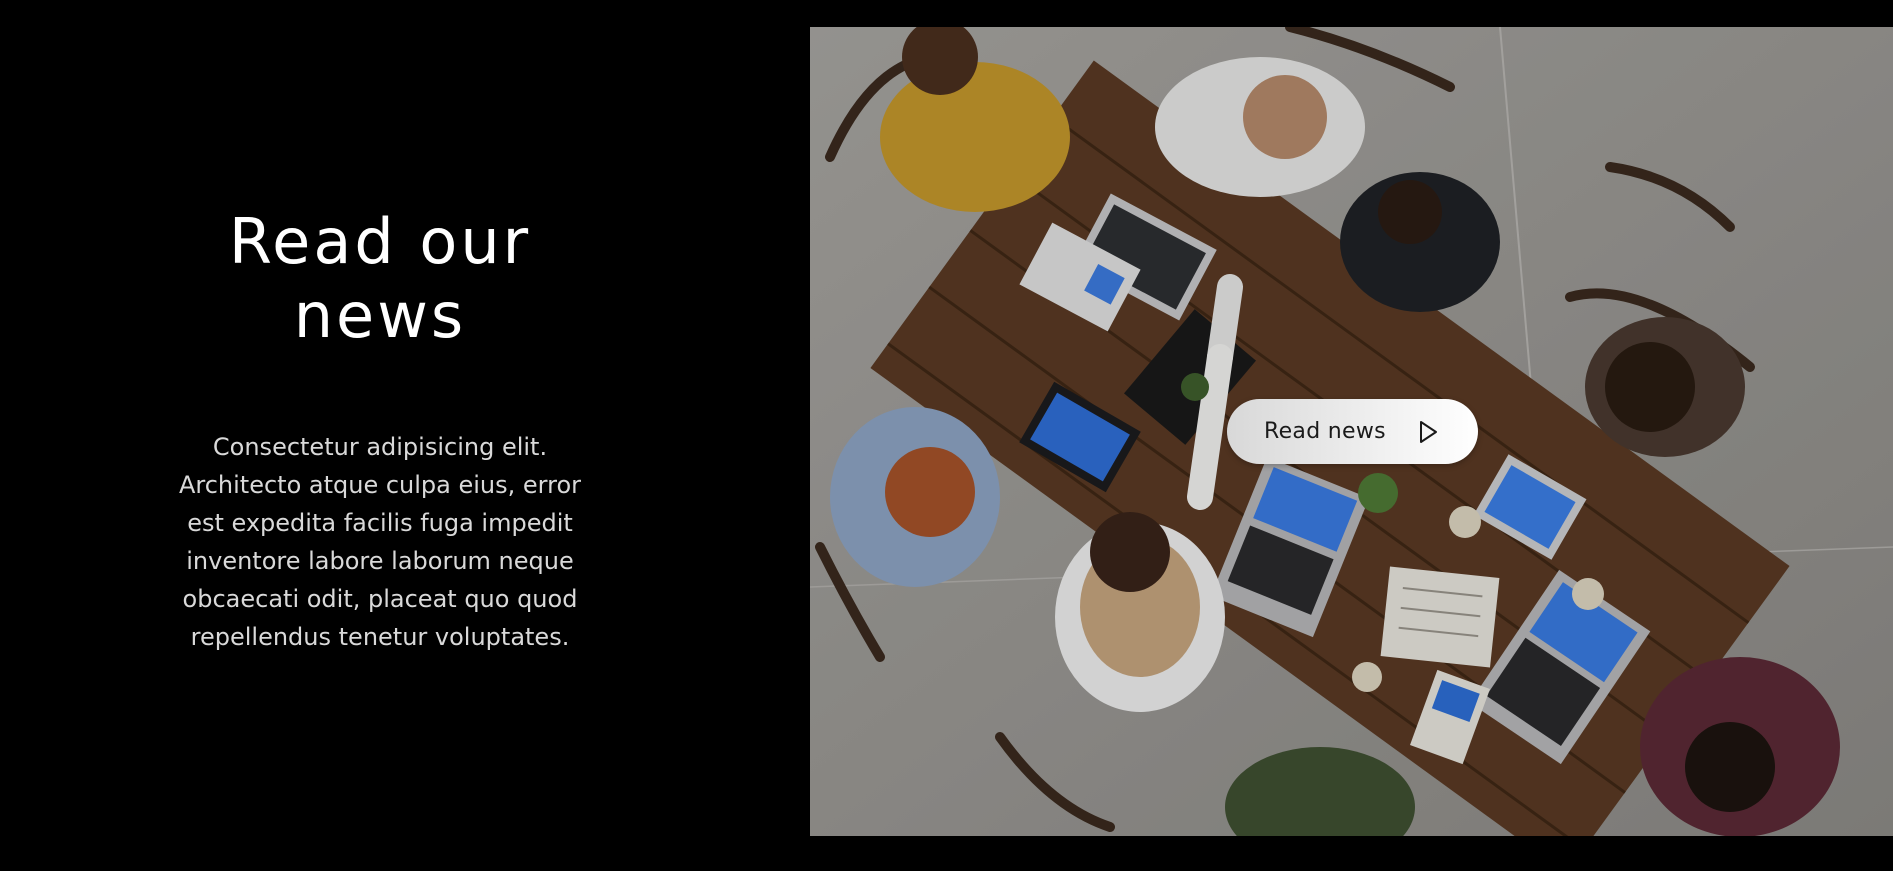 This screenshot has width=1893, height=871. What do you see at coordinates (380, 241) in the screenshot?
I see `heading-line-1: Read our` at bounding box center [380, 241].